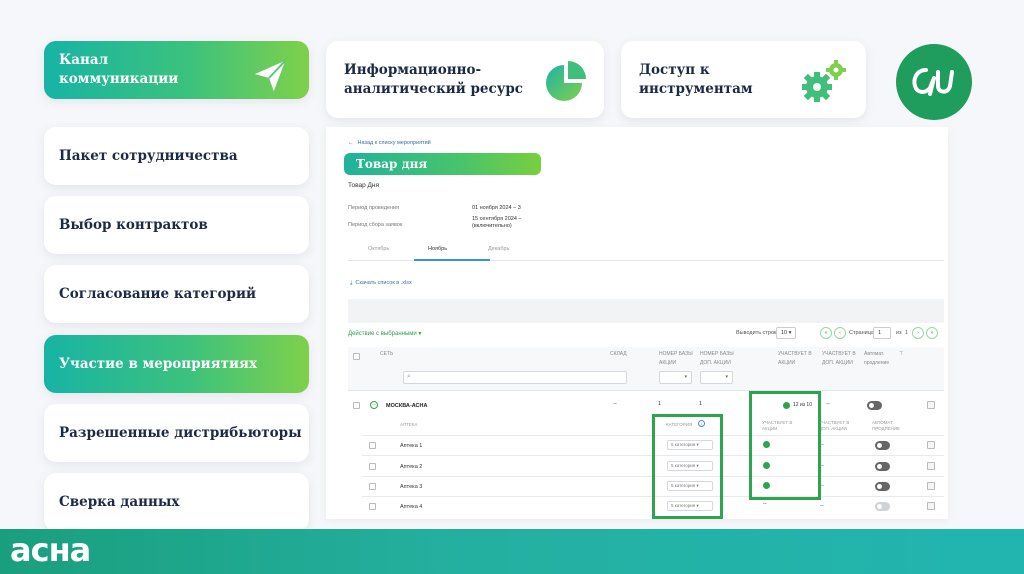 The image size is (1024, 574). What do you see at coordinates (452, 260) in the screenshot?
I see `active-tab-indicator` at bounding box center [452, 260].